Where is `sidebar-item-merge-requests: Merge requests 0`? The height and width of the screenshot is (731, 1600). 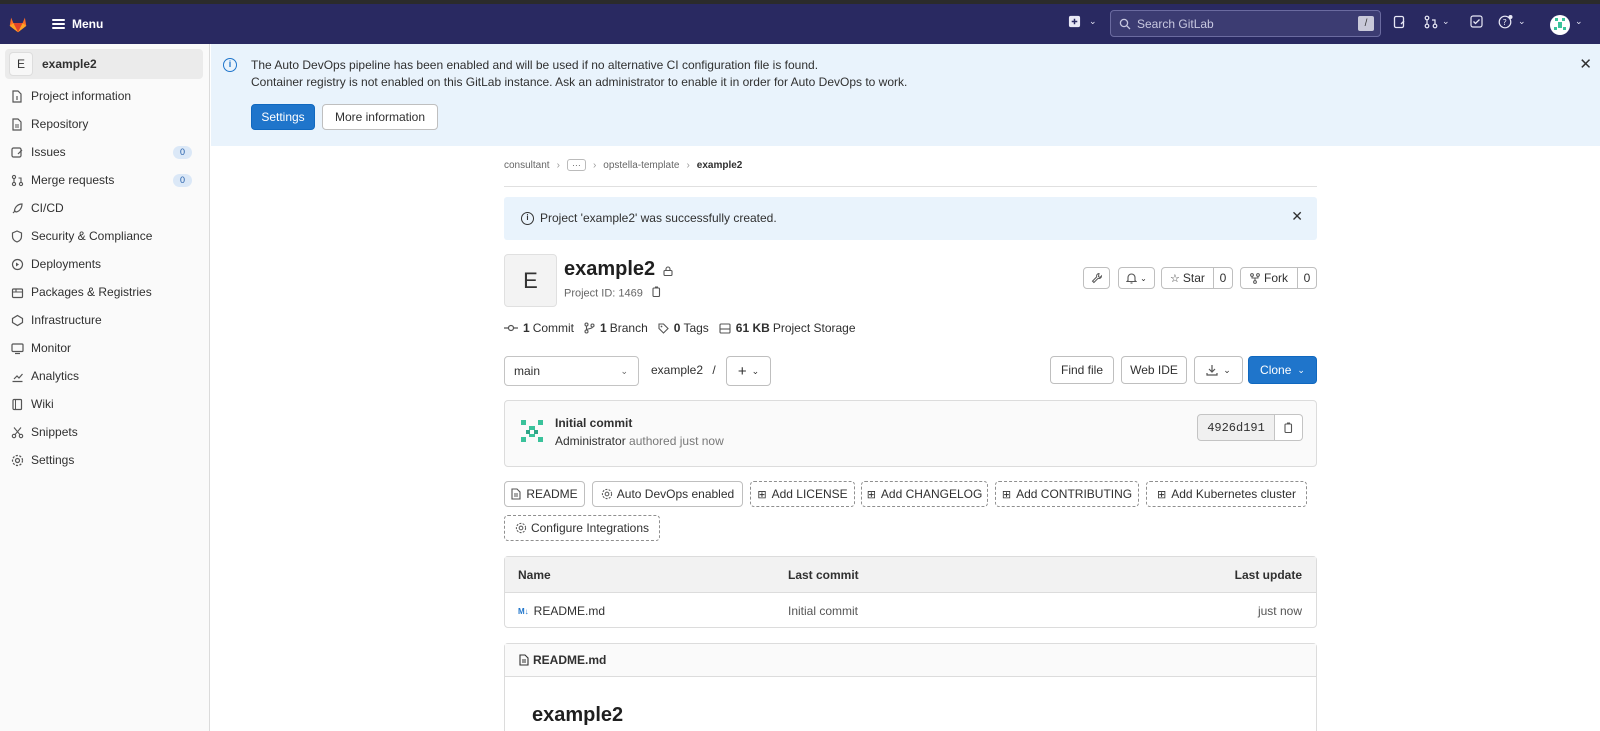
sidebar-item-merge-requests: Merge requests 0 is located at coordinates (104, 180).